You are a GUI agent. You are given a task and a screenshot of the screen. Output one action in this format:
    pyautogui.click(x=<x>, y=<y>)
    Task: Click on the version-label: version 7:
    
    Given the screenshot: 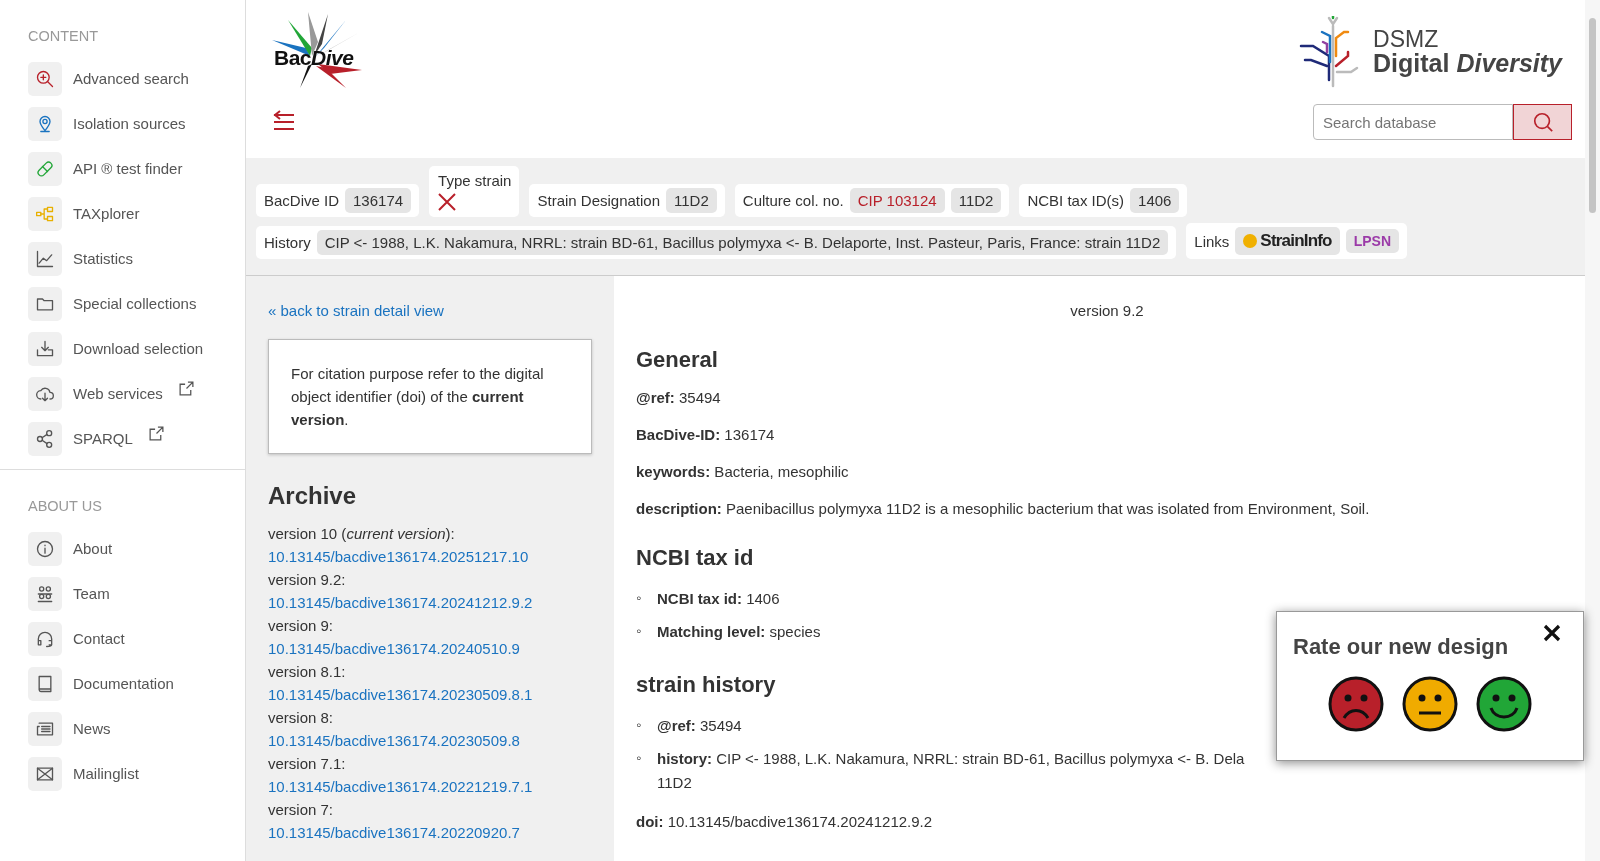 What is the action you would take?
    pyautogui.click(x=301, y=810)
    